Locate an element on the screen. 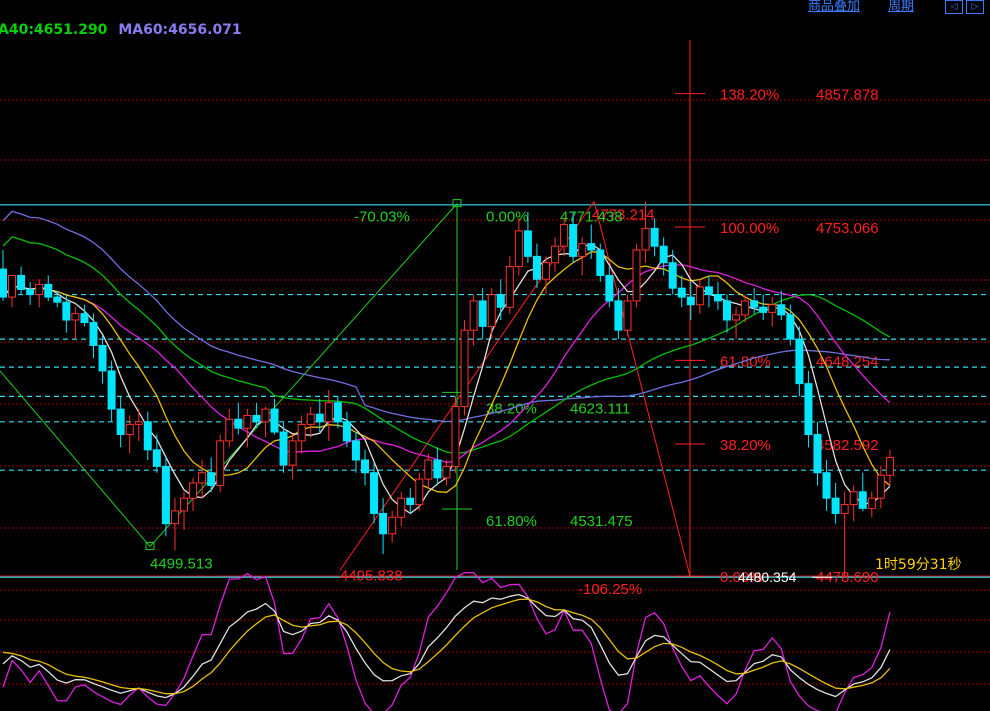  ma40-legend: A40:4651.290 is located at coordinates (54, 30).